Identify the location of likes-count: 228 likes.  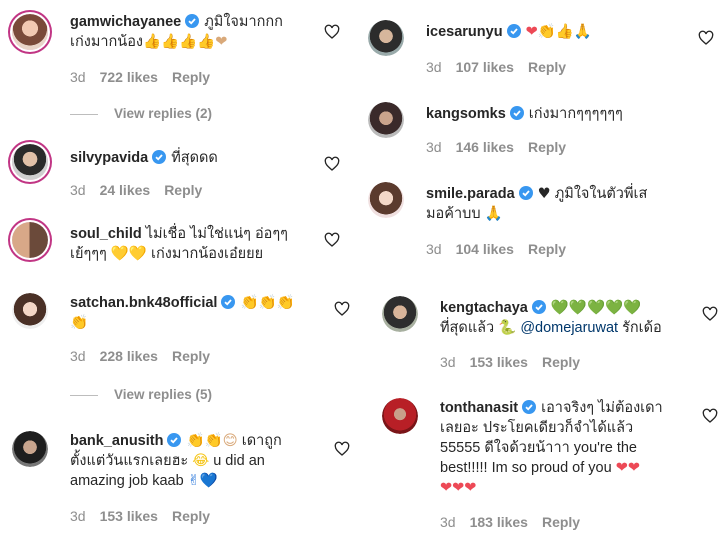
(129, 356).